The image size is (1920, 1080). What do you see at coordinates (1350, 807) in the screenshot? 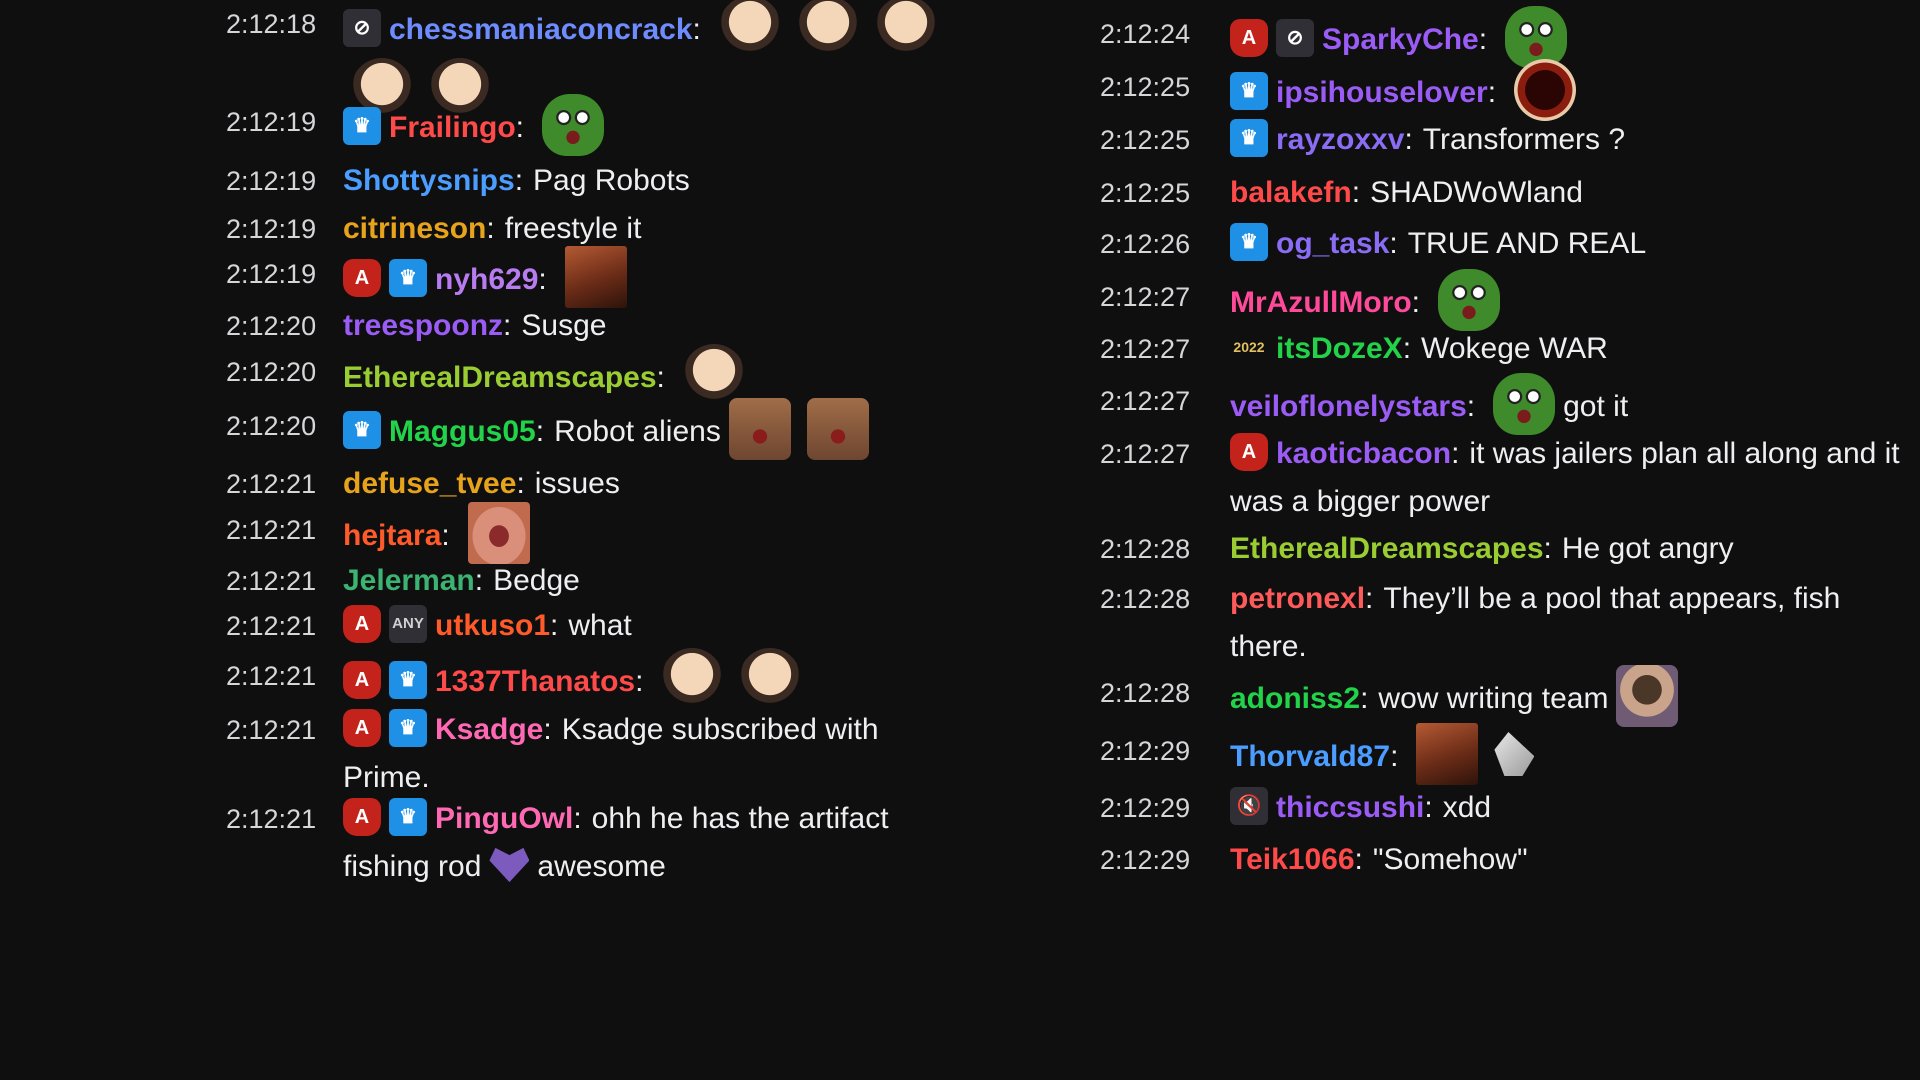
I see `chat-username: thiccsushi` at bounding box center [1350, 807].